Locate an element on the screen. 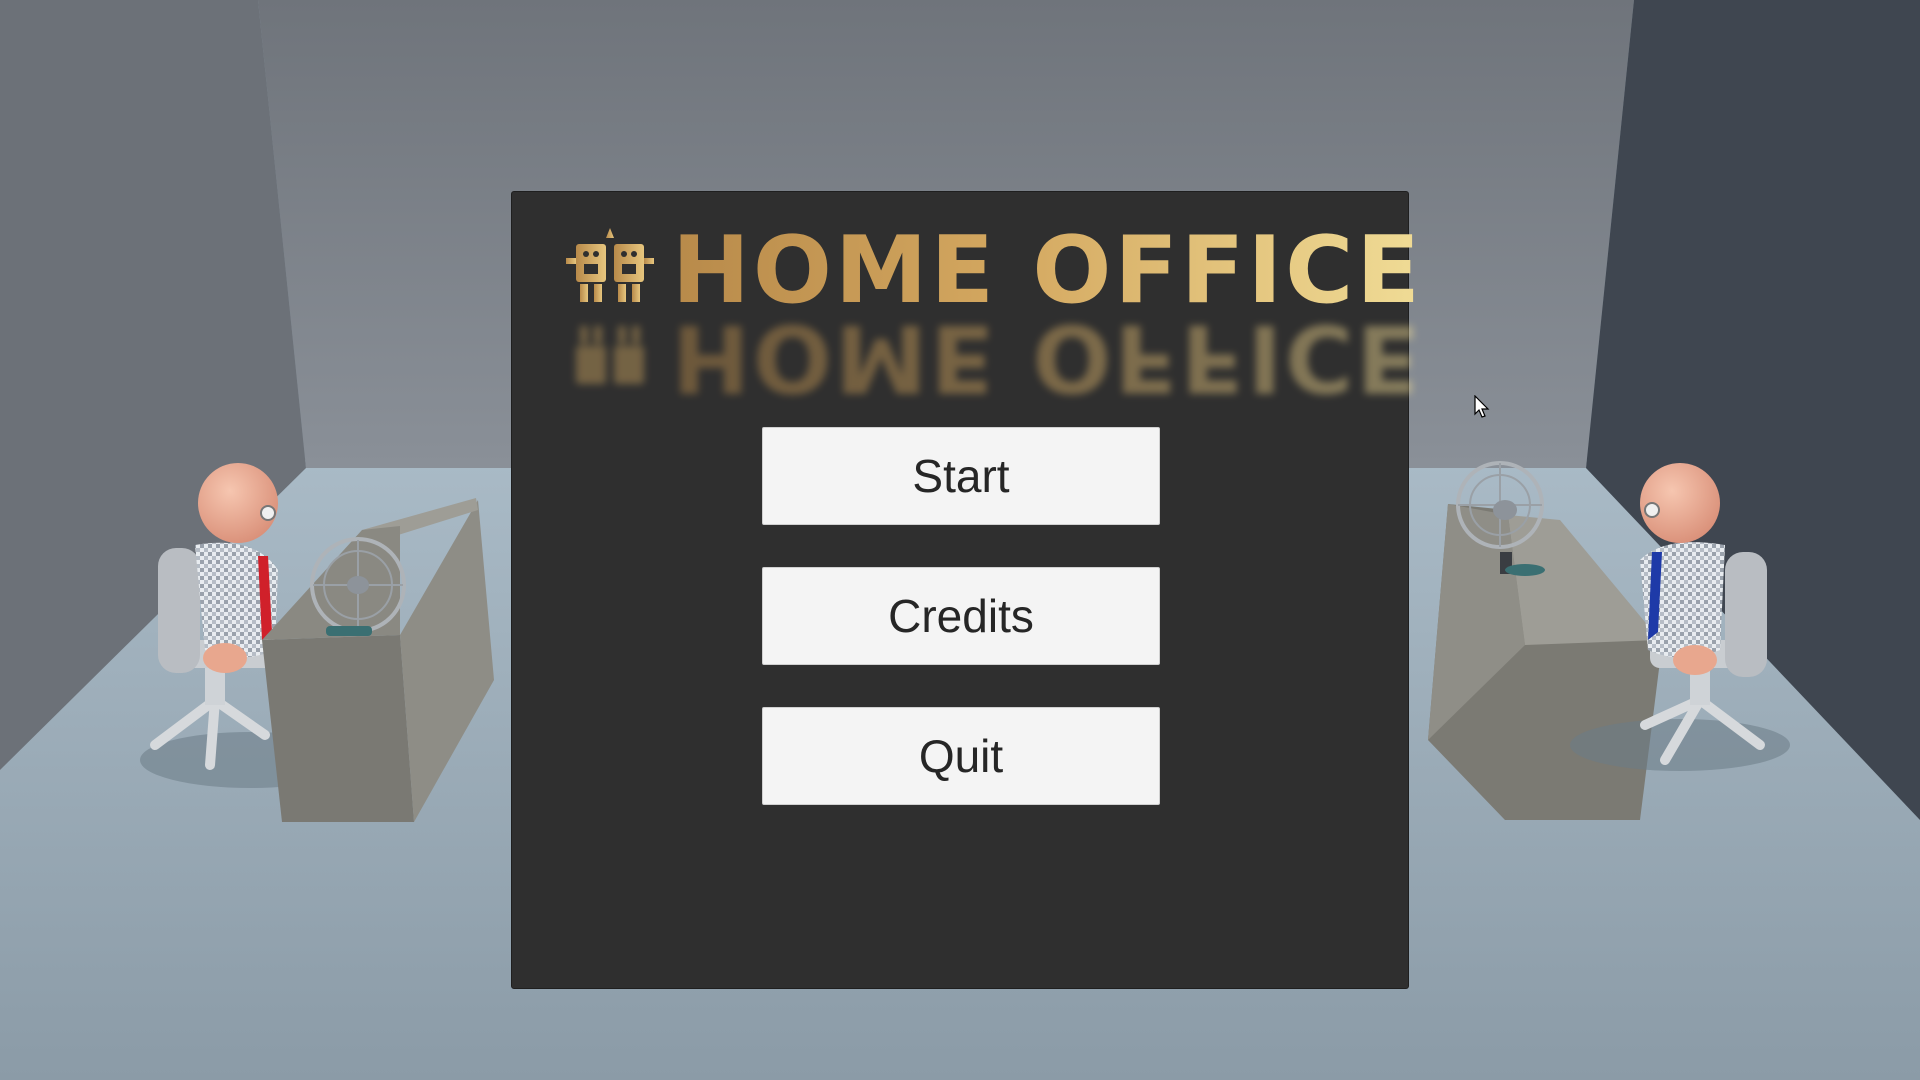  game-title-reflection-text: HOME OFFICE is located at coordinates (1047, 358).